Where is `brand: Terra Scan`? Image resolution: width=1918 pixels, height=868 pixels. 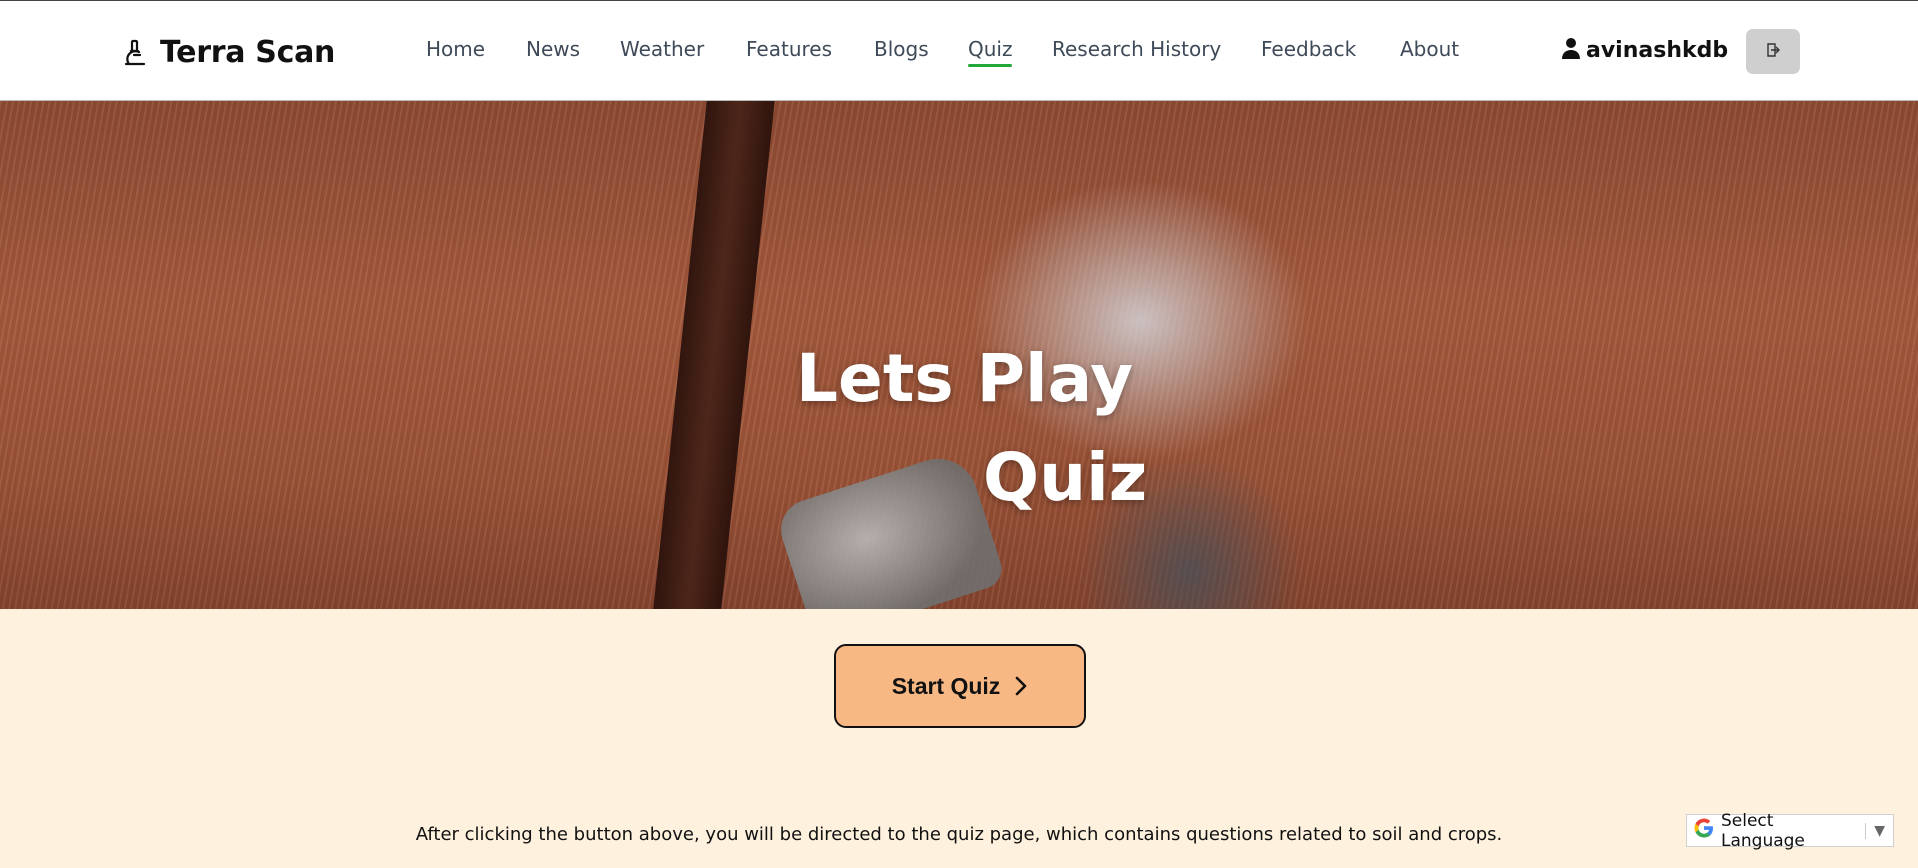
brand: Terra Scan is located at coordinates (227, 52).